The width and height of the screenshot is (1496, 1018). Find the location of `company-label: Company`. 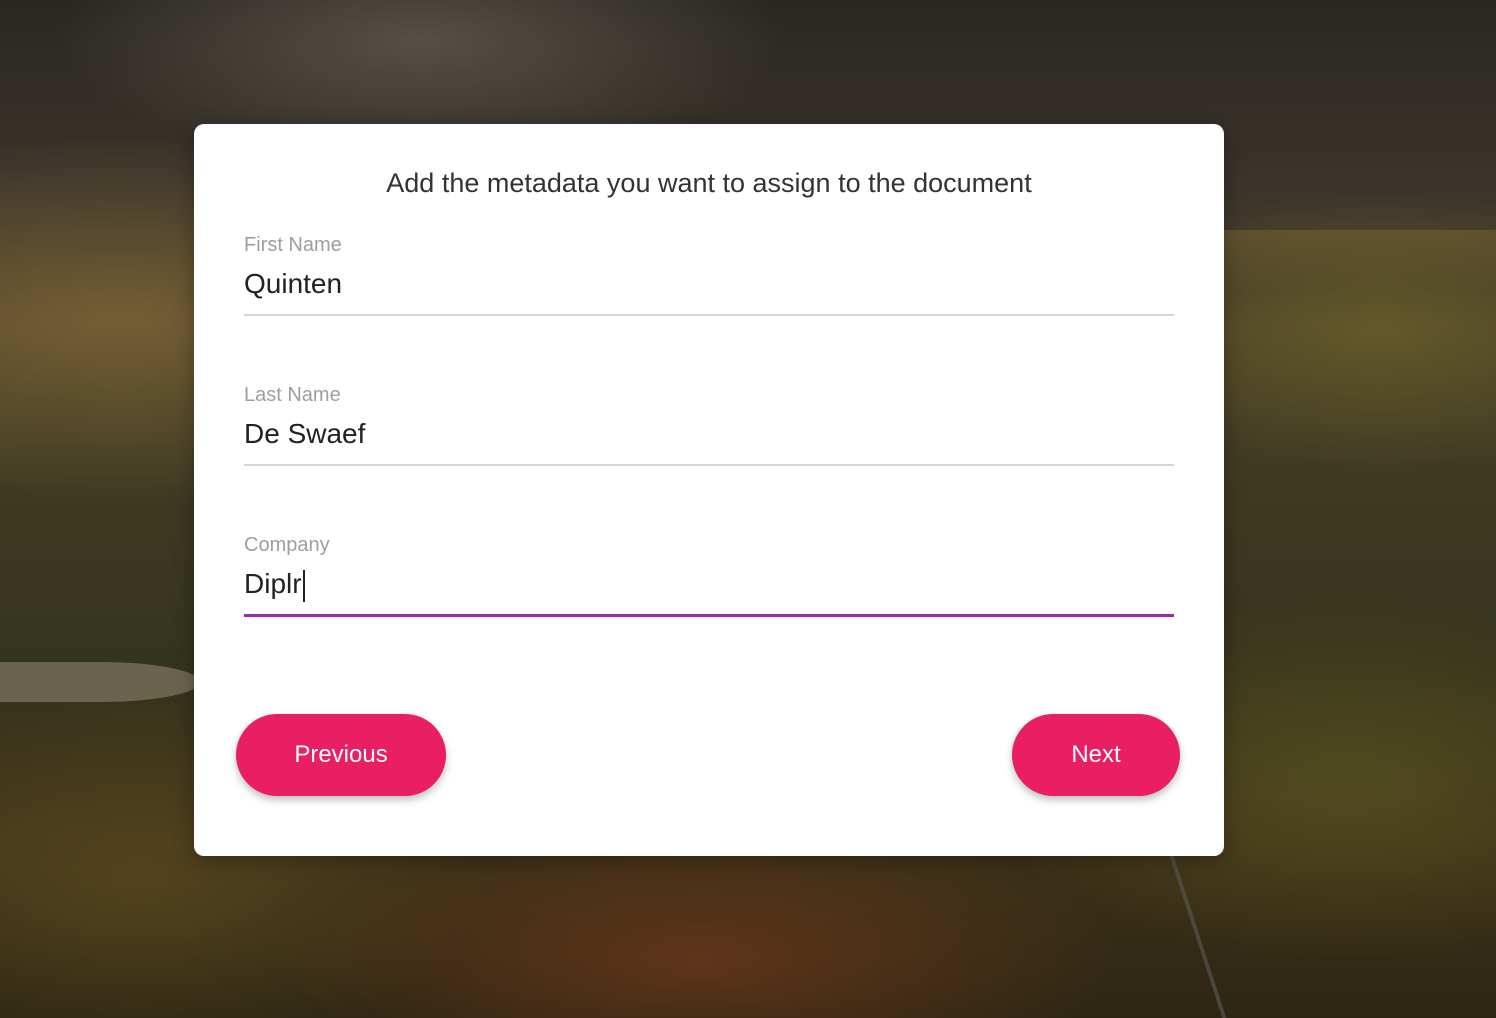

company-label: Company is located at coordinates (287, 545).